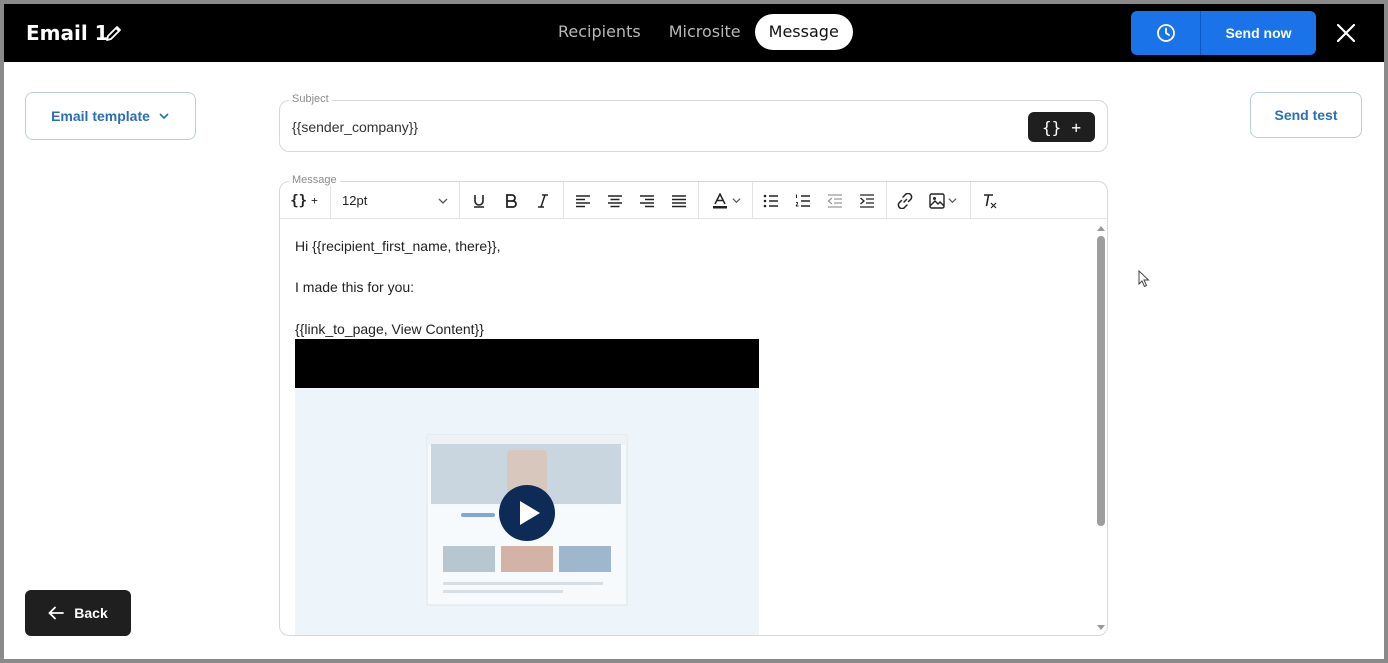  Describe the element at coordinates (543, 200) in the screenshot. I see `italic-icon` at that location.